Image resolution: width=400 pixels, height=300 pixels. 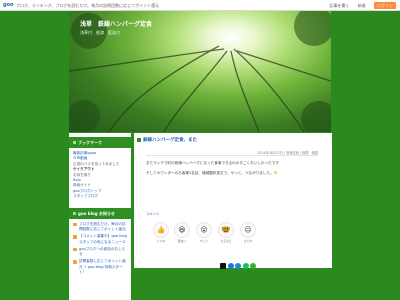 What do you see at coordinates (116, 23) in the screenshot?
I see `blog-title: 浅草 鉄線ハンバーグ定食` at bounding box center [116, 23].